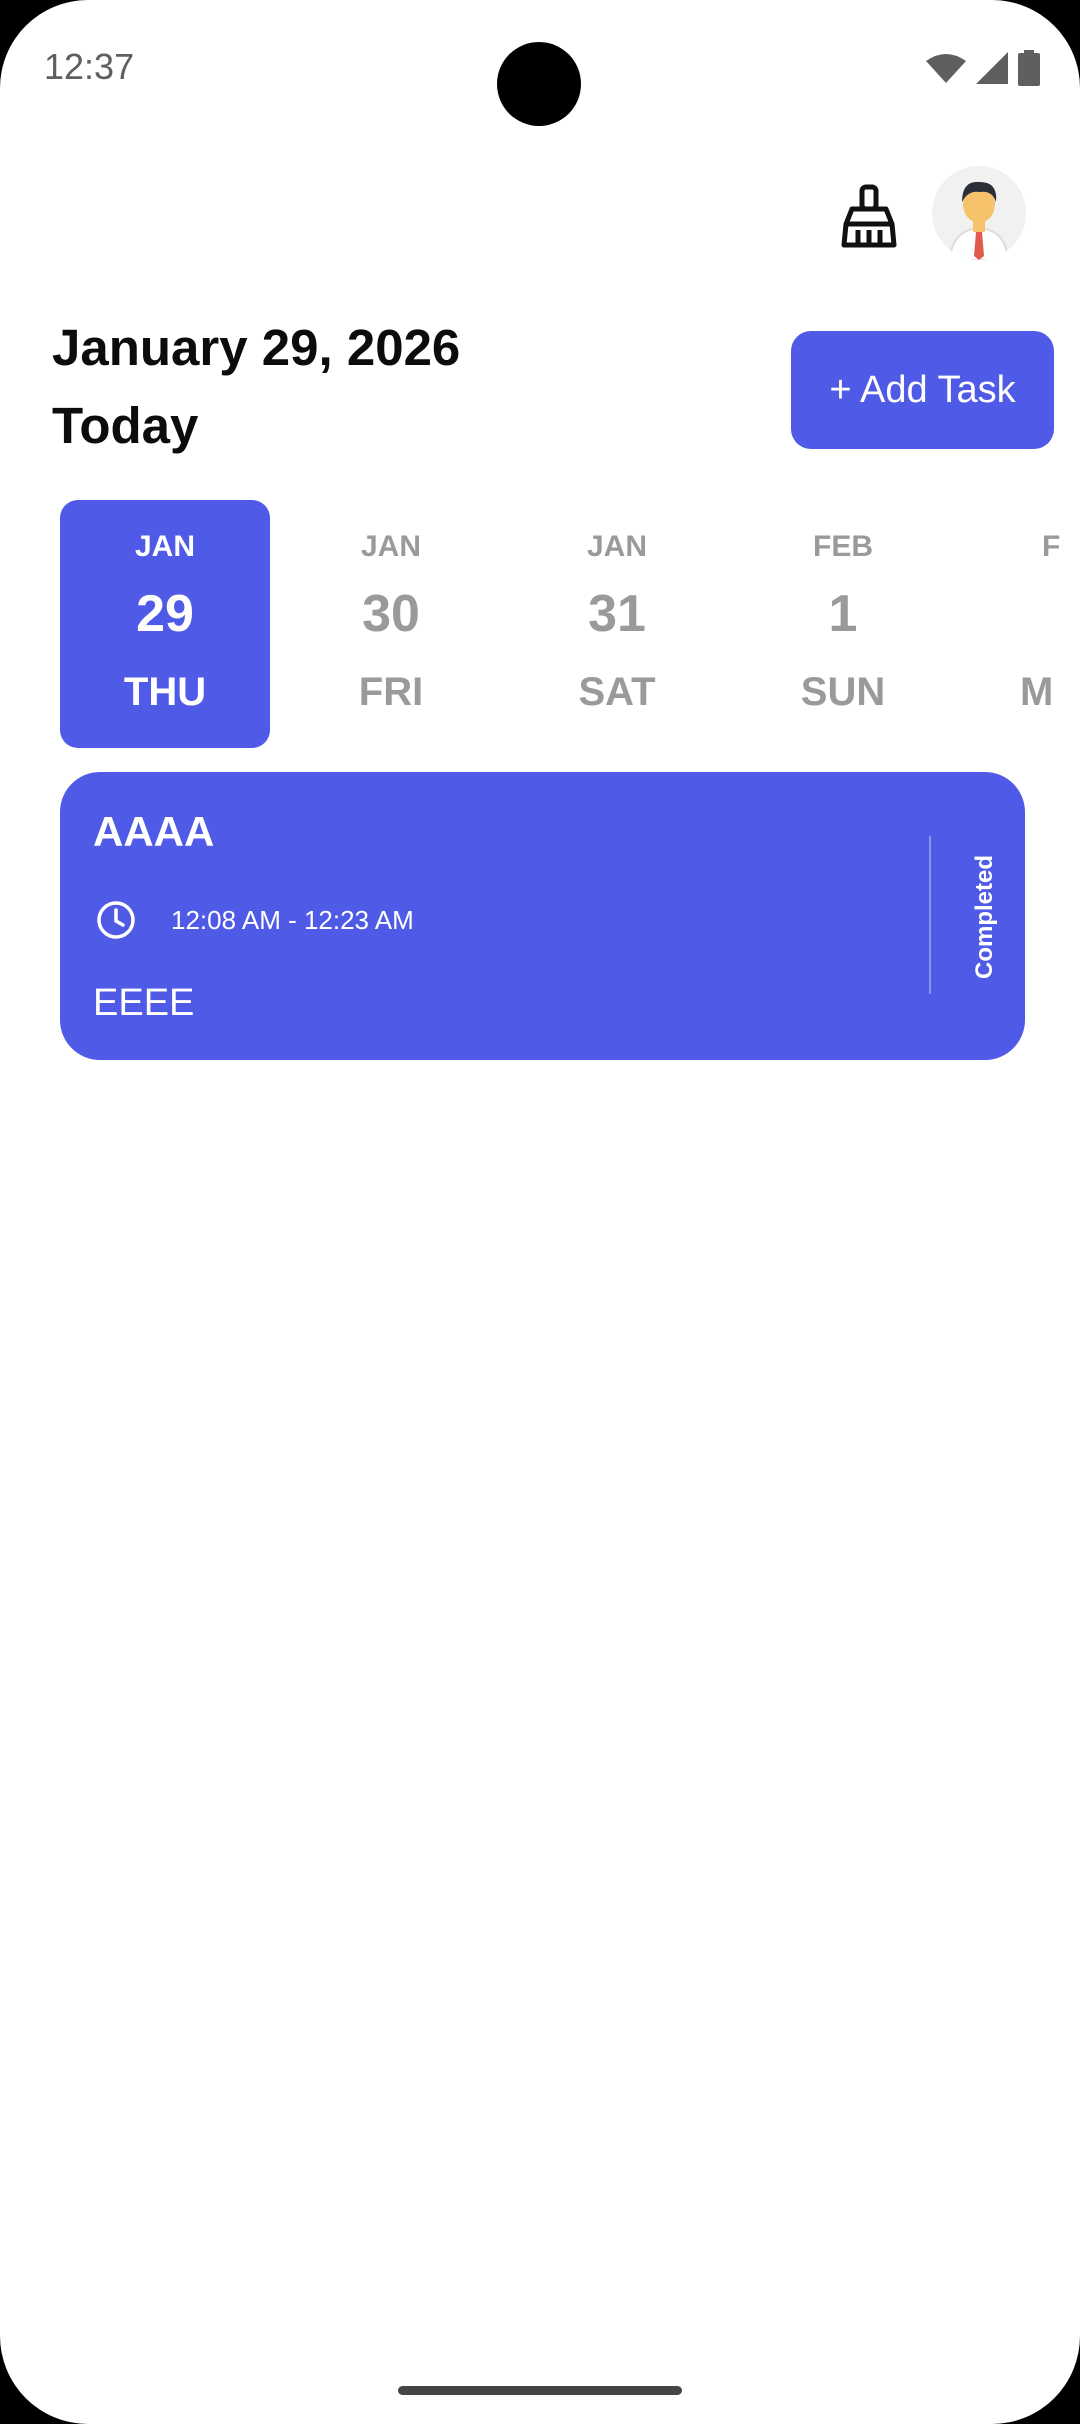 This screenshot has height=2424, width=1080. What do you see at coordinates (843, 614) in the screenshot?
I see `day-number: 1` at bounding box center [843, 614].